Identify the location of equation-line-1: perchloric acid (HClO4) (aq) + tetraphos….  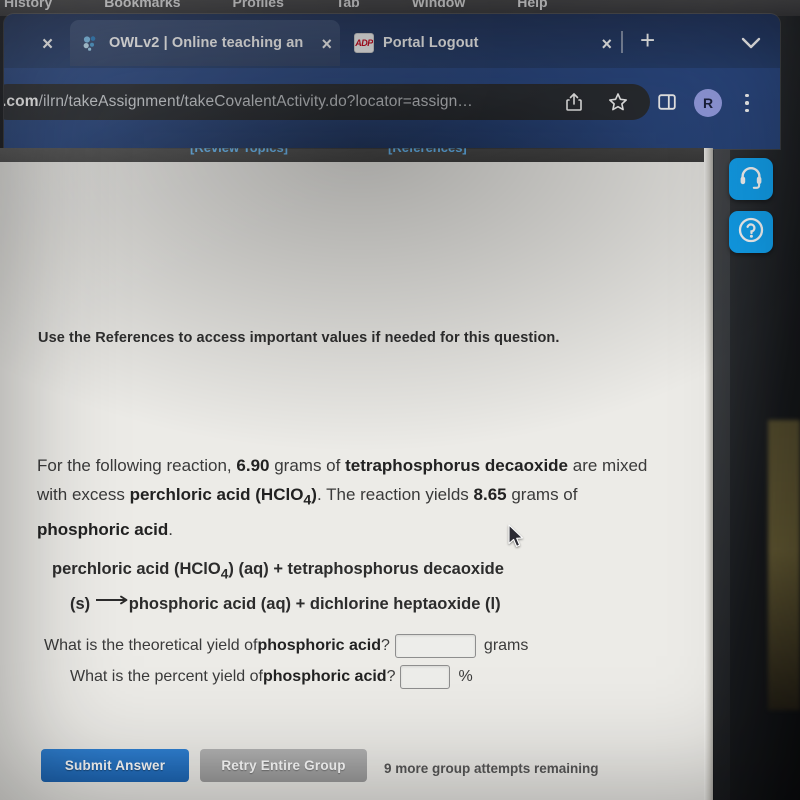
(352, 571).